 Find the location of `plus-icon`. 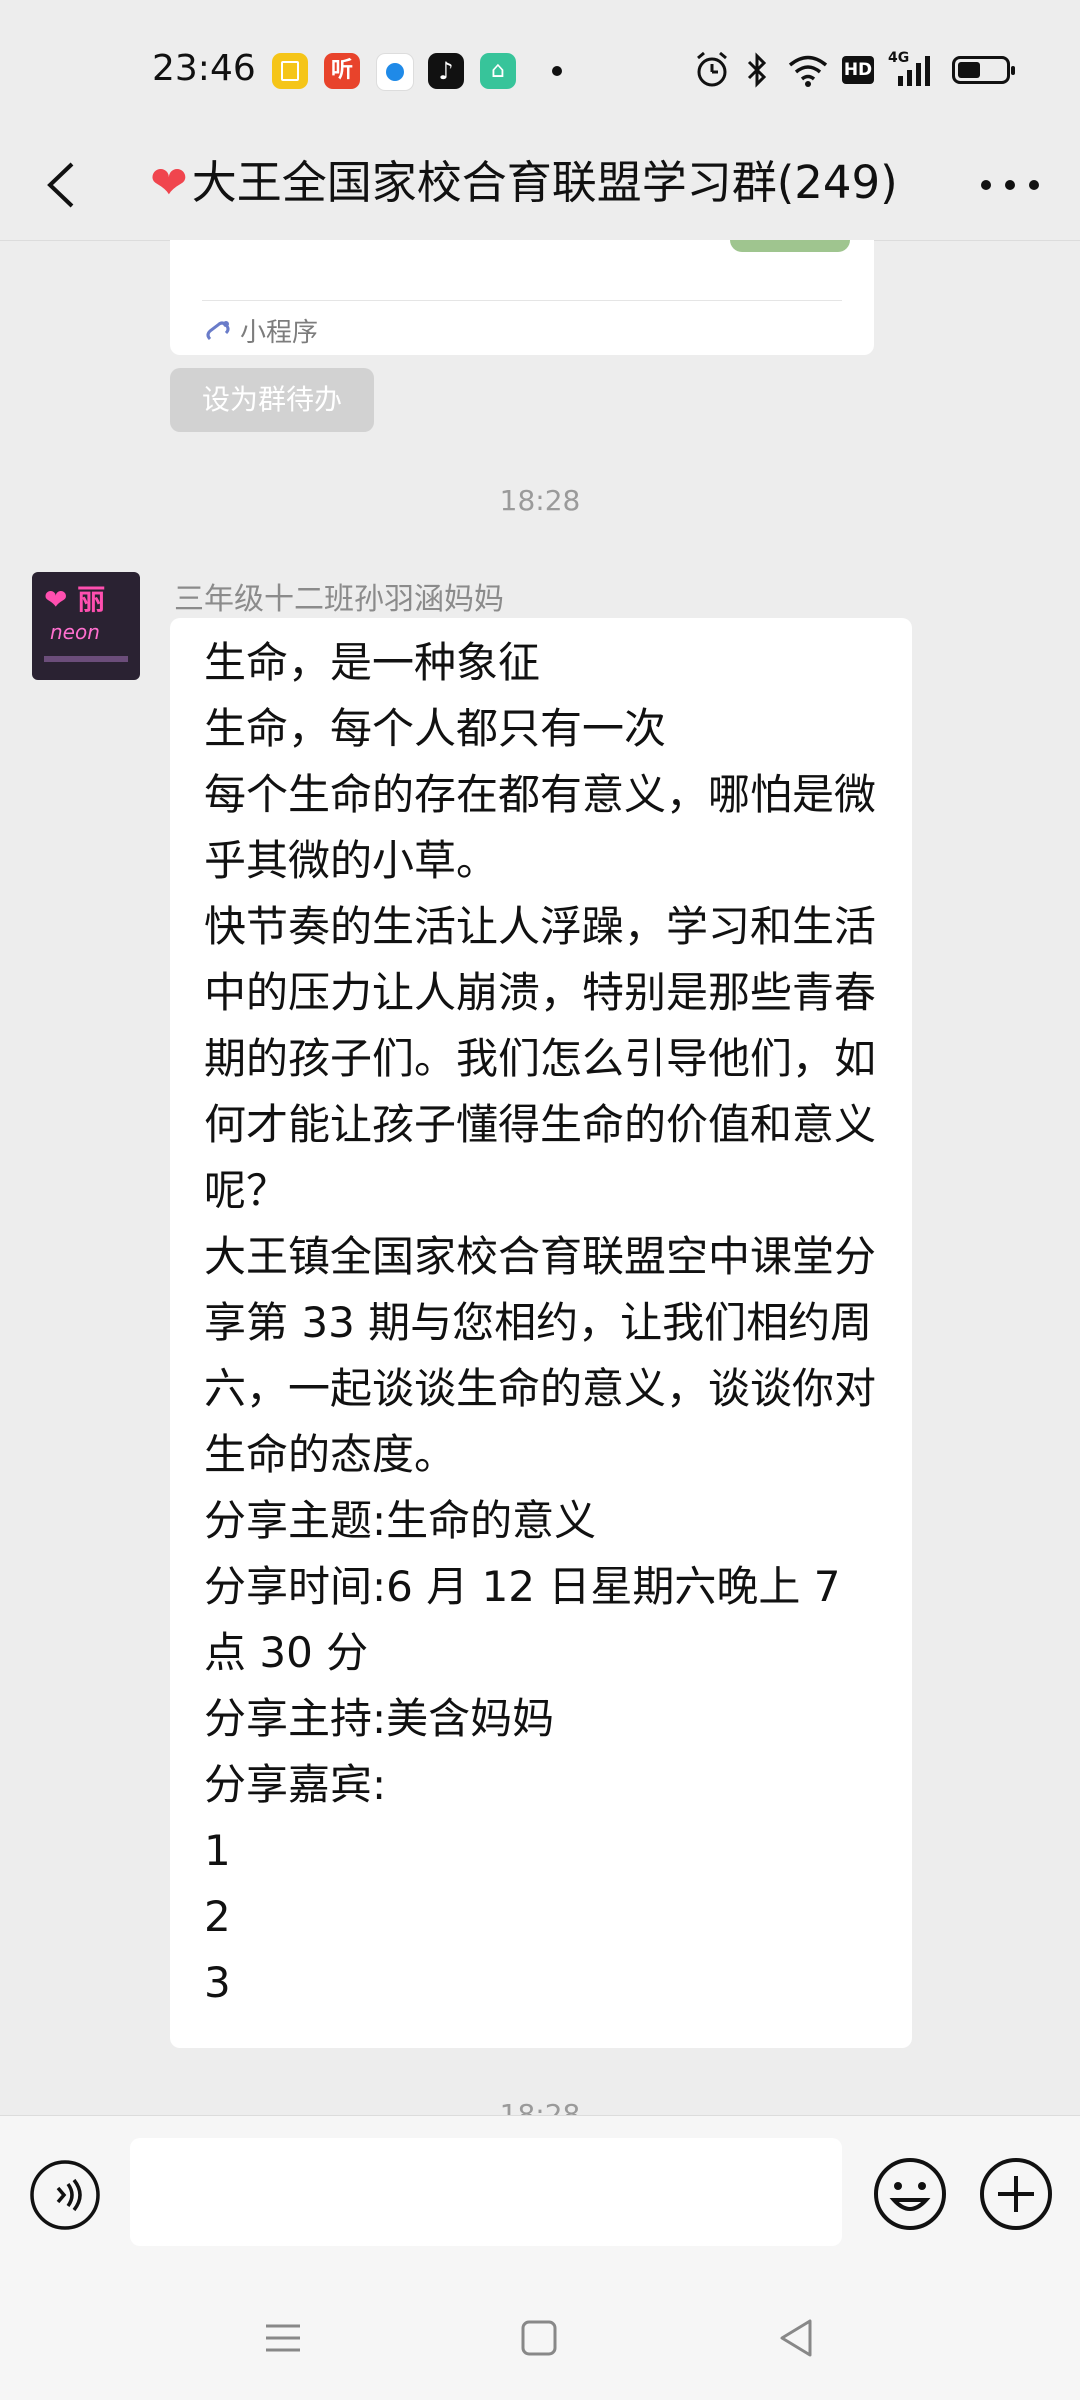

plus-icon is located at coordinates (1016, 2194).